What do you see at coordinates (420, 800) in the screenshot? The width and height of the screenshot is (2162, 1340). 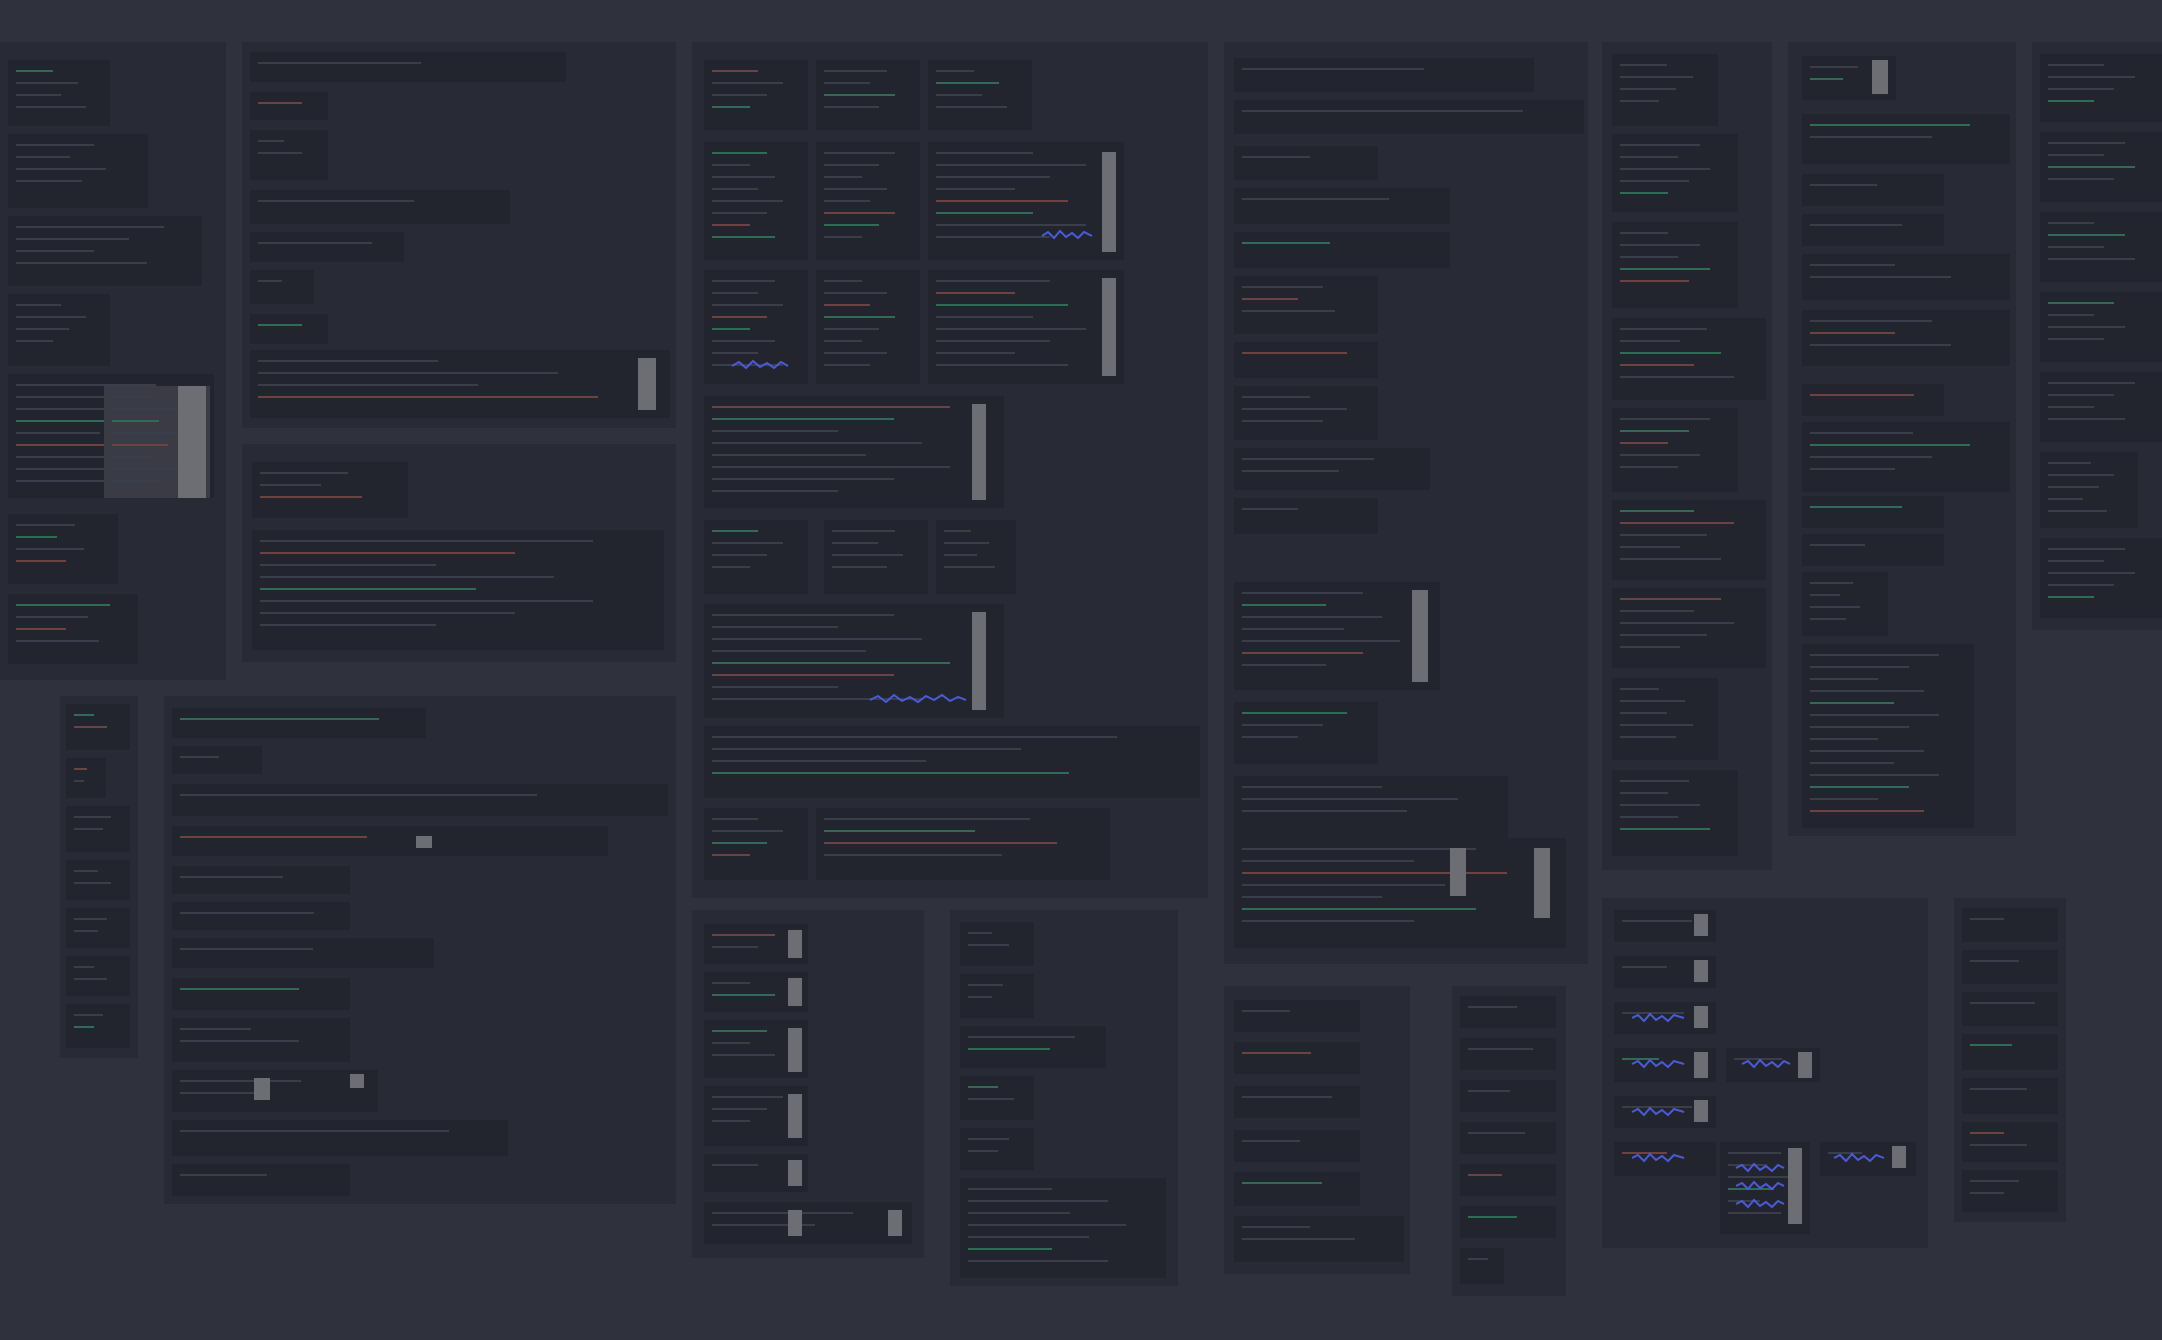 I see `frame-e3` at bounding box center [420, 800].